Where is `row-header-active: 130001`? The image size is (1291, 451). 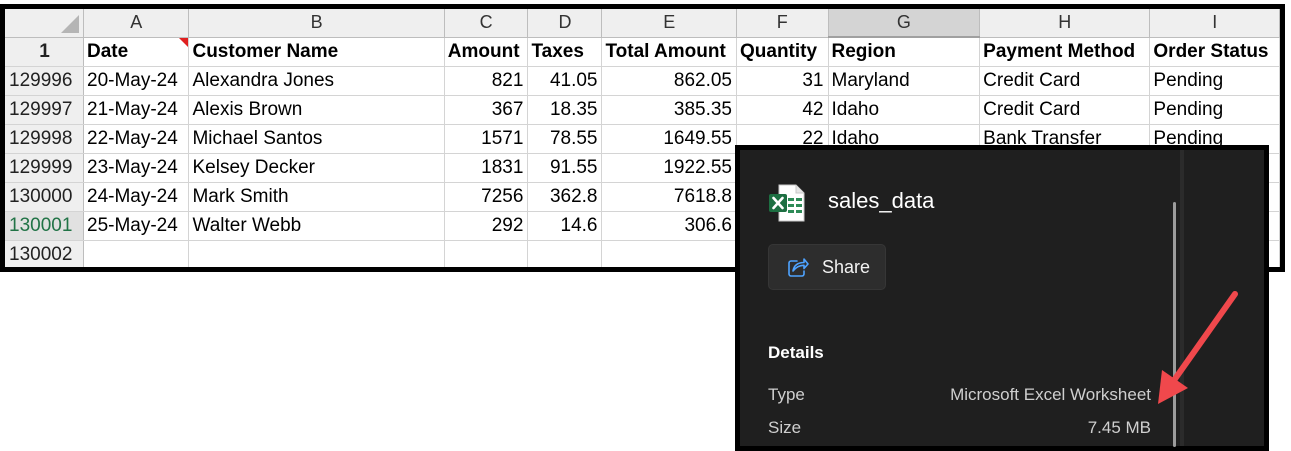
row-header-active: 130001 is located at coordinates (44, 226).